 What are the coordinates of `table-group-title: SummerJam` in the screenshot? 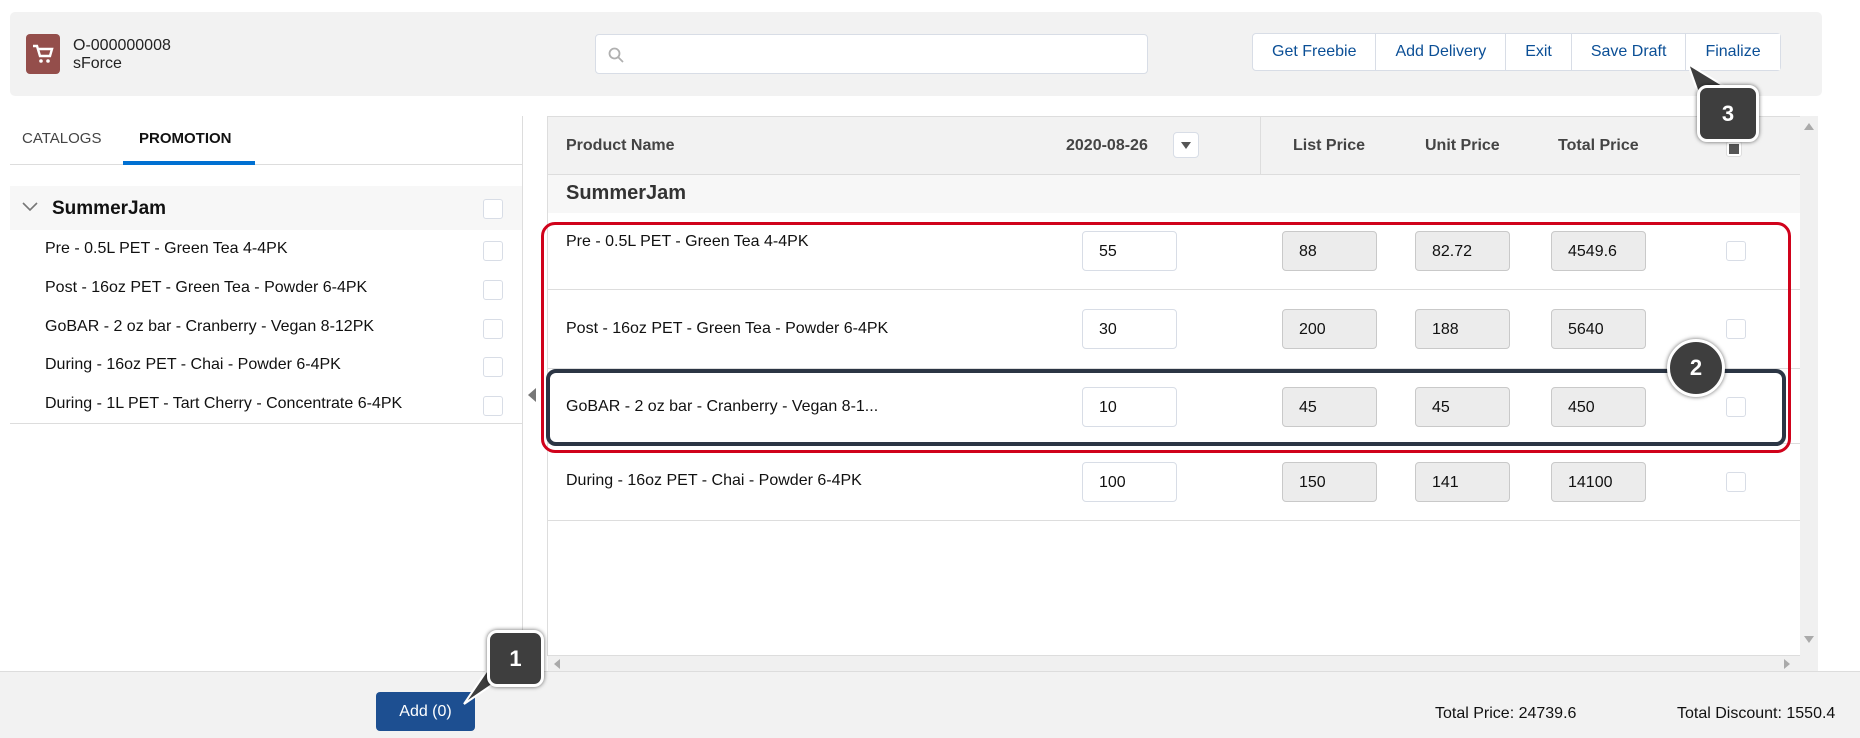 It's located at (626, 193).